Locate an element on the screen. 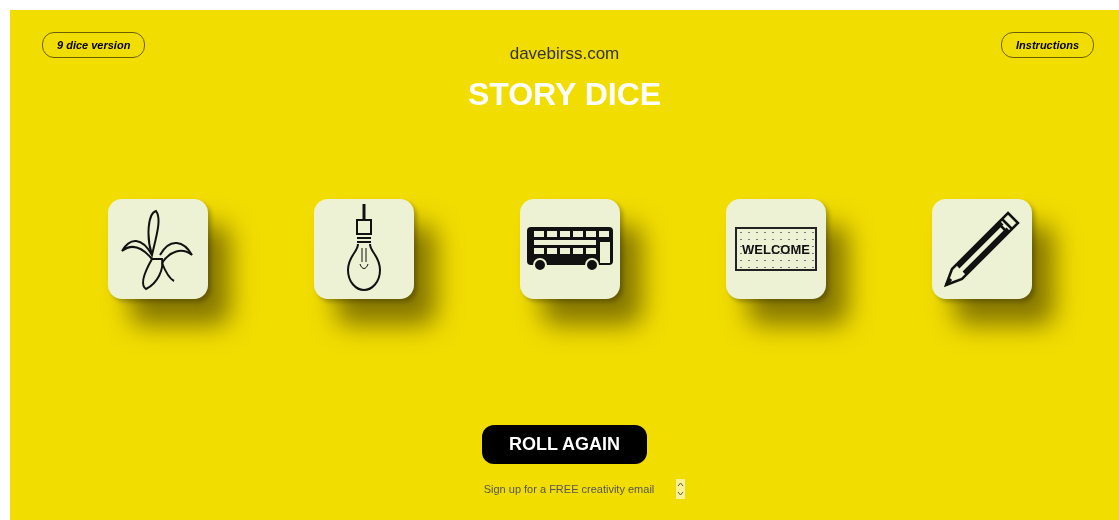 The image size is (1119, 520). spinner-icon is located at coordinates (681, 489).